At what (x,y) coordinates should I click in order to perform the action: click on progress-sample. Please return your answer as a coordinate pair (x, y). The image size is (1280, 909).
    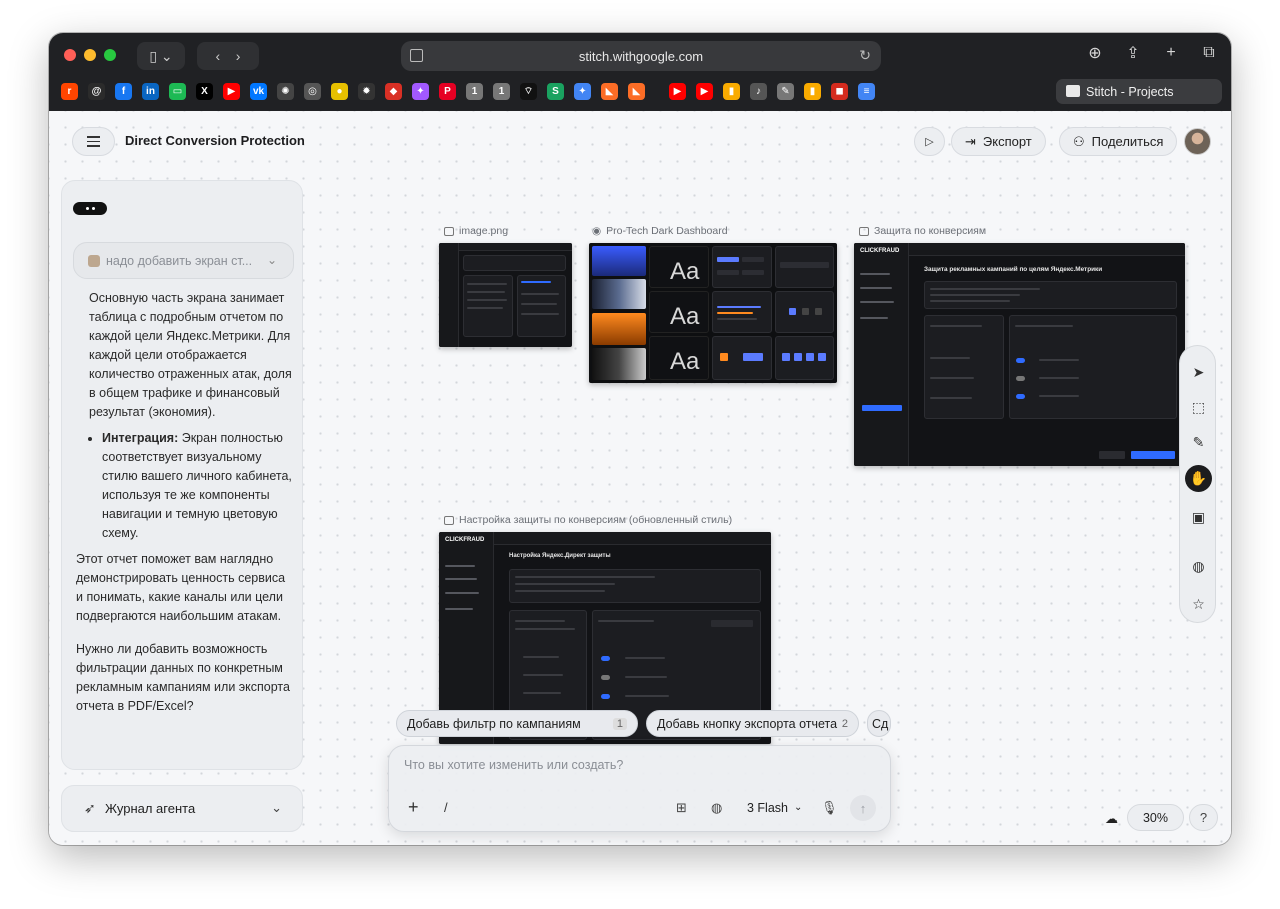
    Looking at the image, I should click on (735, 313).